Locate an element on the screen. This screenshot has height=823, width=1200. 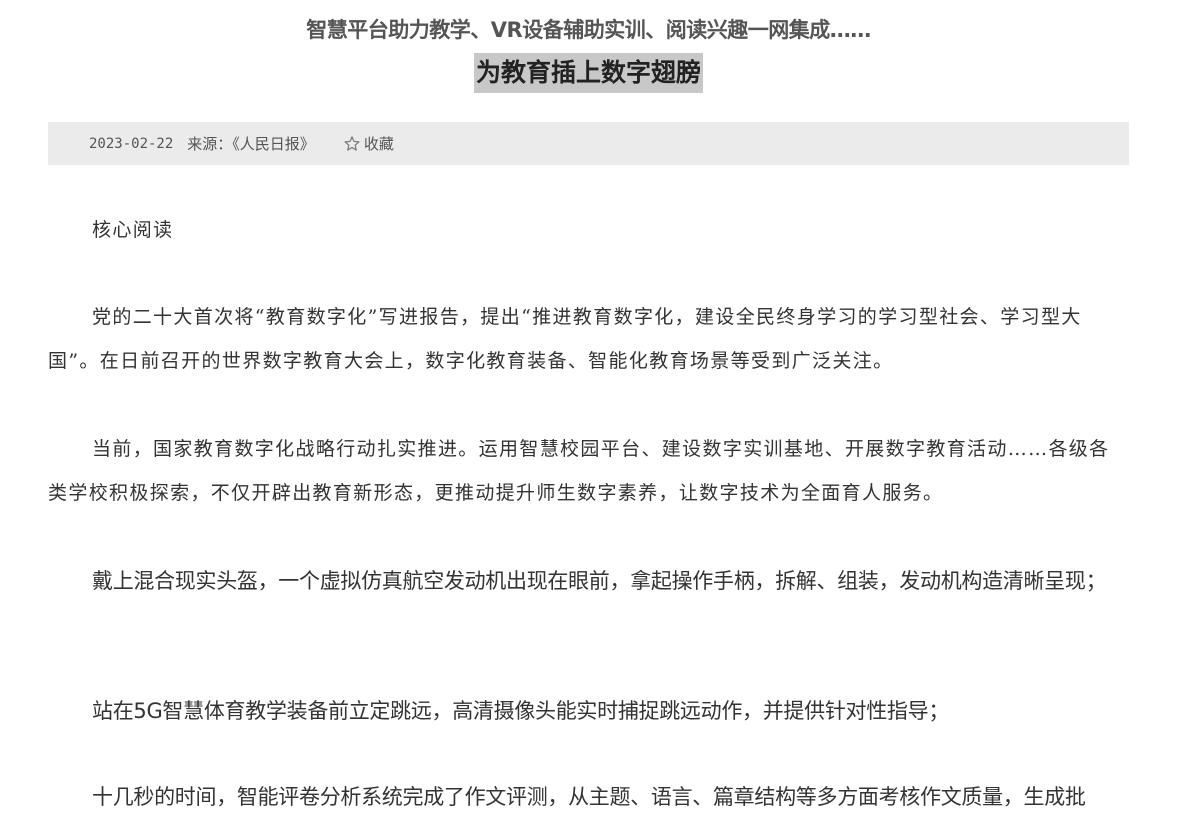
paragraph-core-reading: 核心阅读 is located at coordinates (133, 230).